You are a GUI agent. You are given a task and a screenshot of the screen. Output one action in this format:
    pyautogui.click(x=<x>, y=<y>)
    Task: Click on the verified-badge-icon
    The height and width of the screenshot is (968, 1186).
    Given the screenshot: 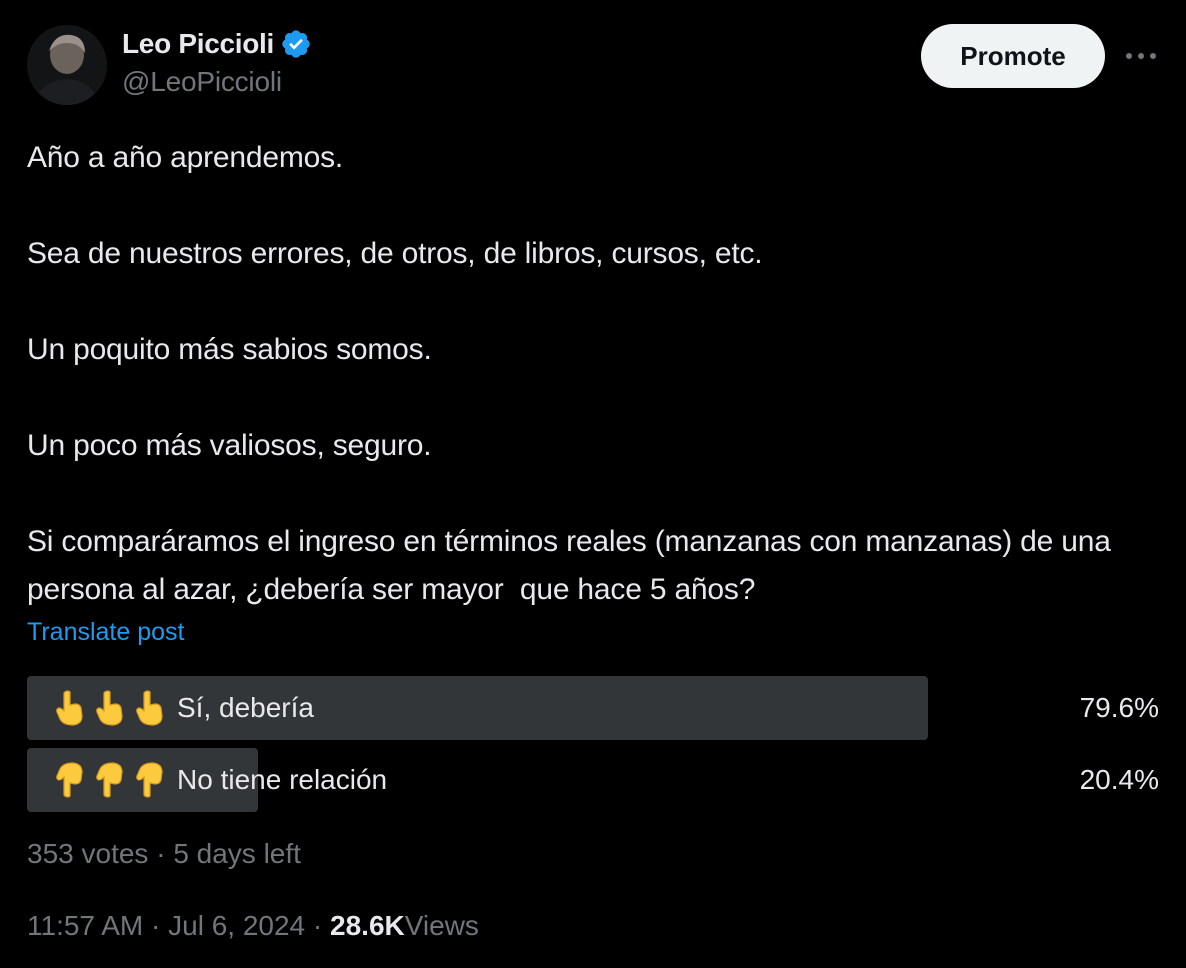 What is the action you would take?
    pyautogui.click(x=296, y=44)
    